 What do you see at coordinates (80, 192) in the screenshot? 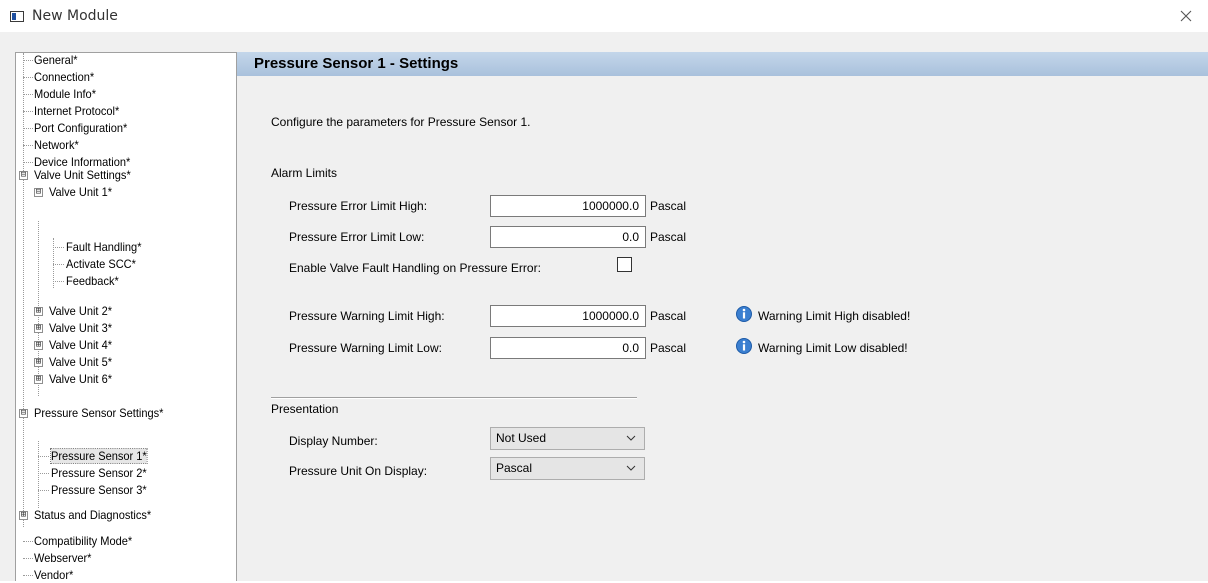
I see `tree-item-valve-unit-1: Valve Unit 1*` at bounding box center [80, 192].